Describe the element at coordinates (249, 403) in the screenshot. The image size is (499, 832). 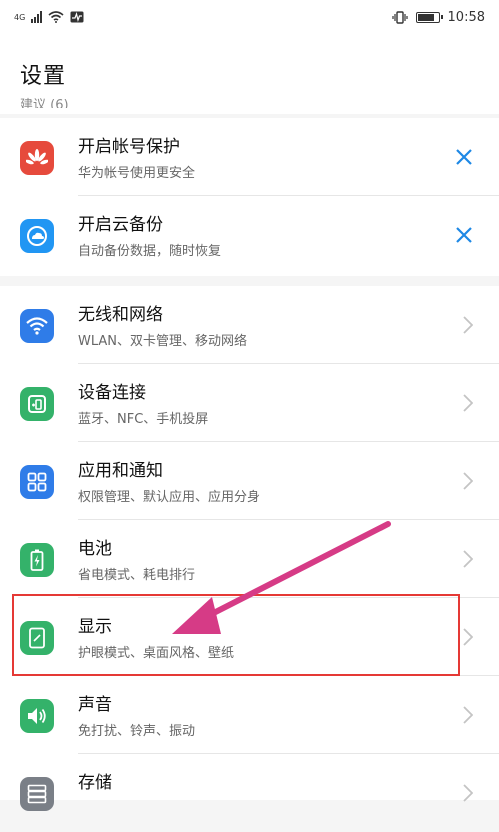
I see `settings-item-device-connection: 设备连接 蓝牙、NFC、手机投屏` at that location.